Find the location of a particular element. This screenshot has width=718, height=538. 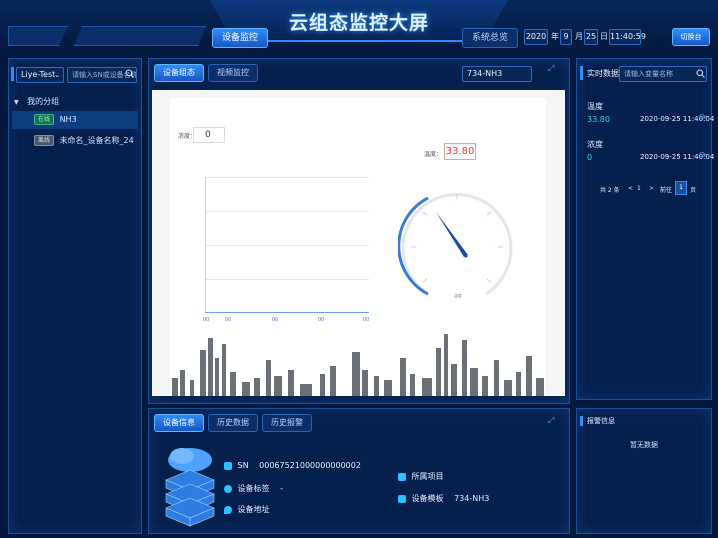

tab-label: 设备监控 is located at coordinates (239, 38).